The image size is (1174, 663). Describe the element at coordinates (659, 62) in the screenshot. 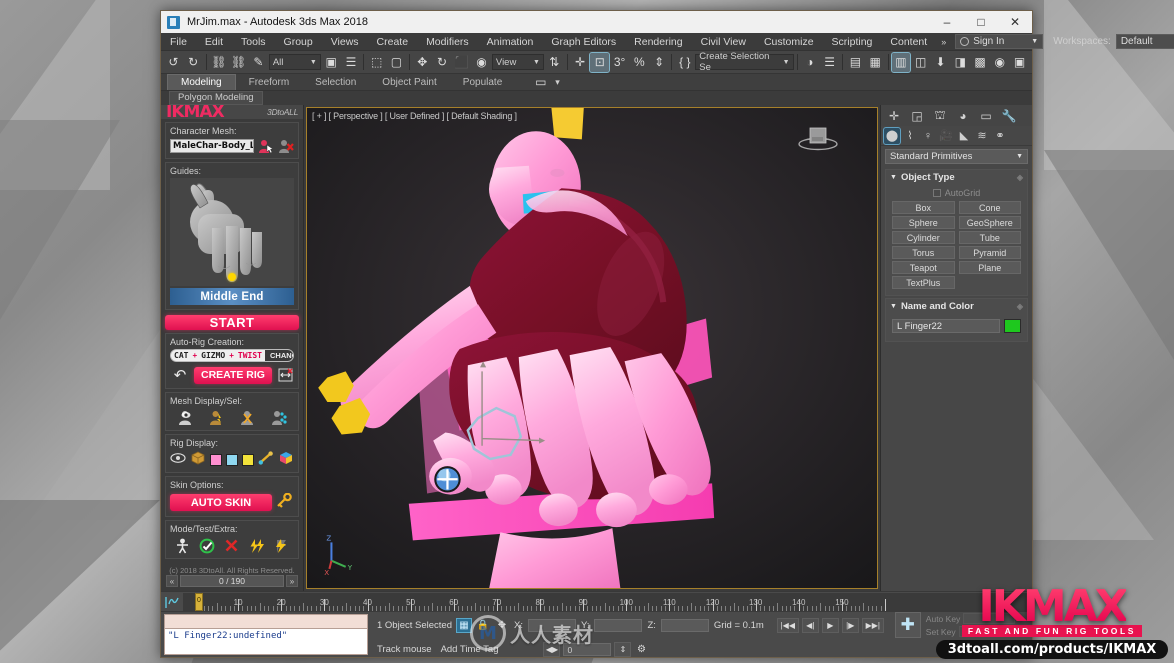

I see `spinner-snap-icon: ⇕` at that location.